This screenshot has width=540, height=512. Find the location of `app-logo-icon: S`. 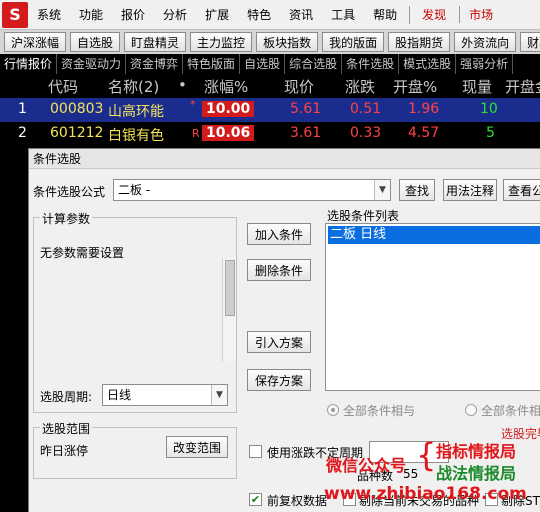

app-logo-icon: S is located at coordinates (15, 14).